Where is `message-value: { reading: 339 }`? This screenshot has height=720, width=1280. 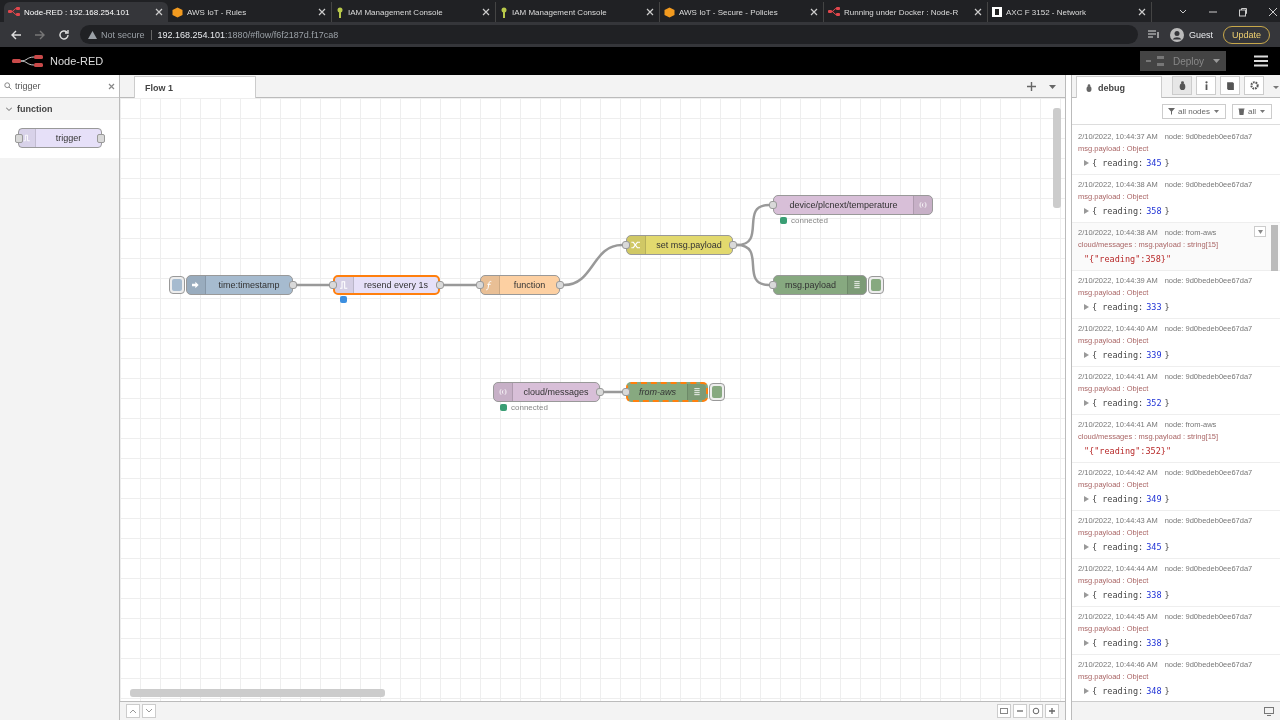 message-value: { reading: 339 } is located at coordinates (1170, 355).